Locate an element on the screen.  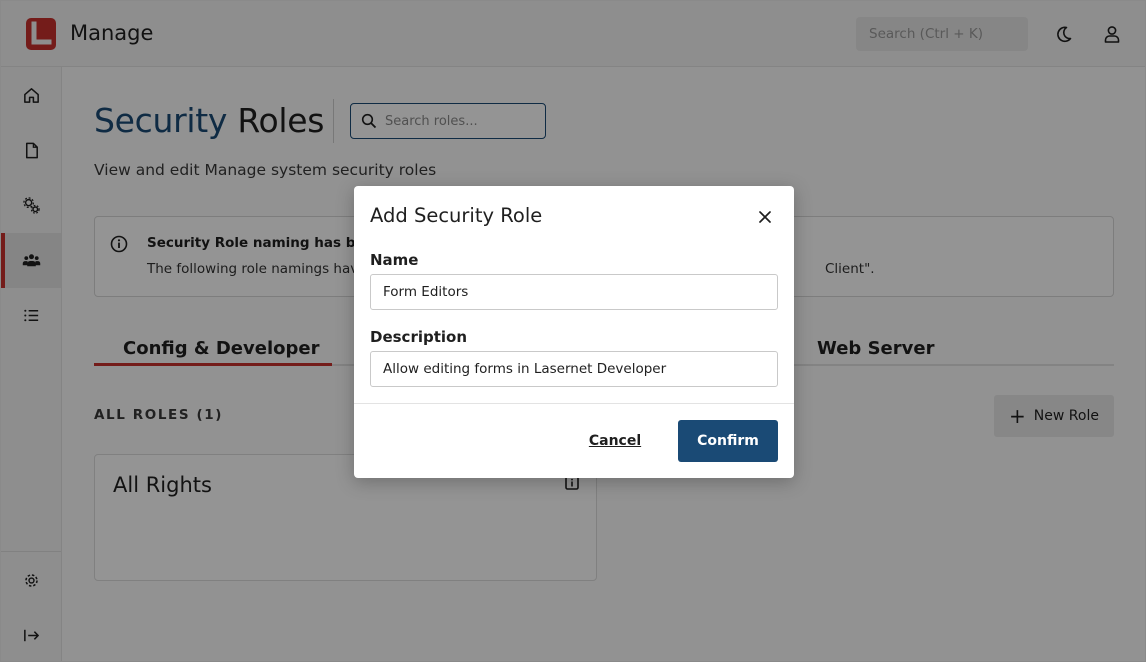
description-label: Description is located at coordinates (419, 337).